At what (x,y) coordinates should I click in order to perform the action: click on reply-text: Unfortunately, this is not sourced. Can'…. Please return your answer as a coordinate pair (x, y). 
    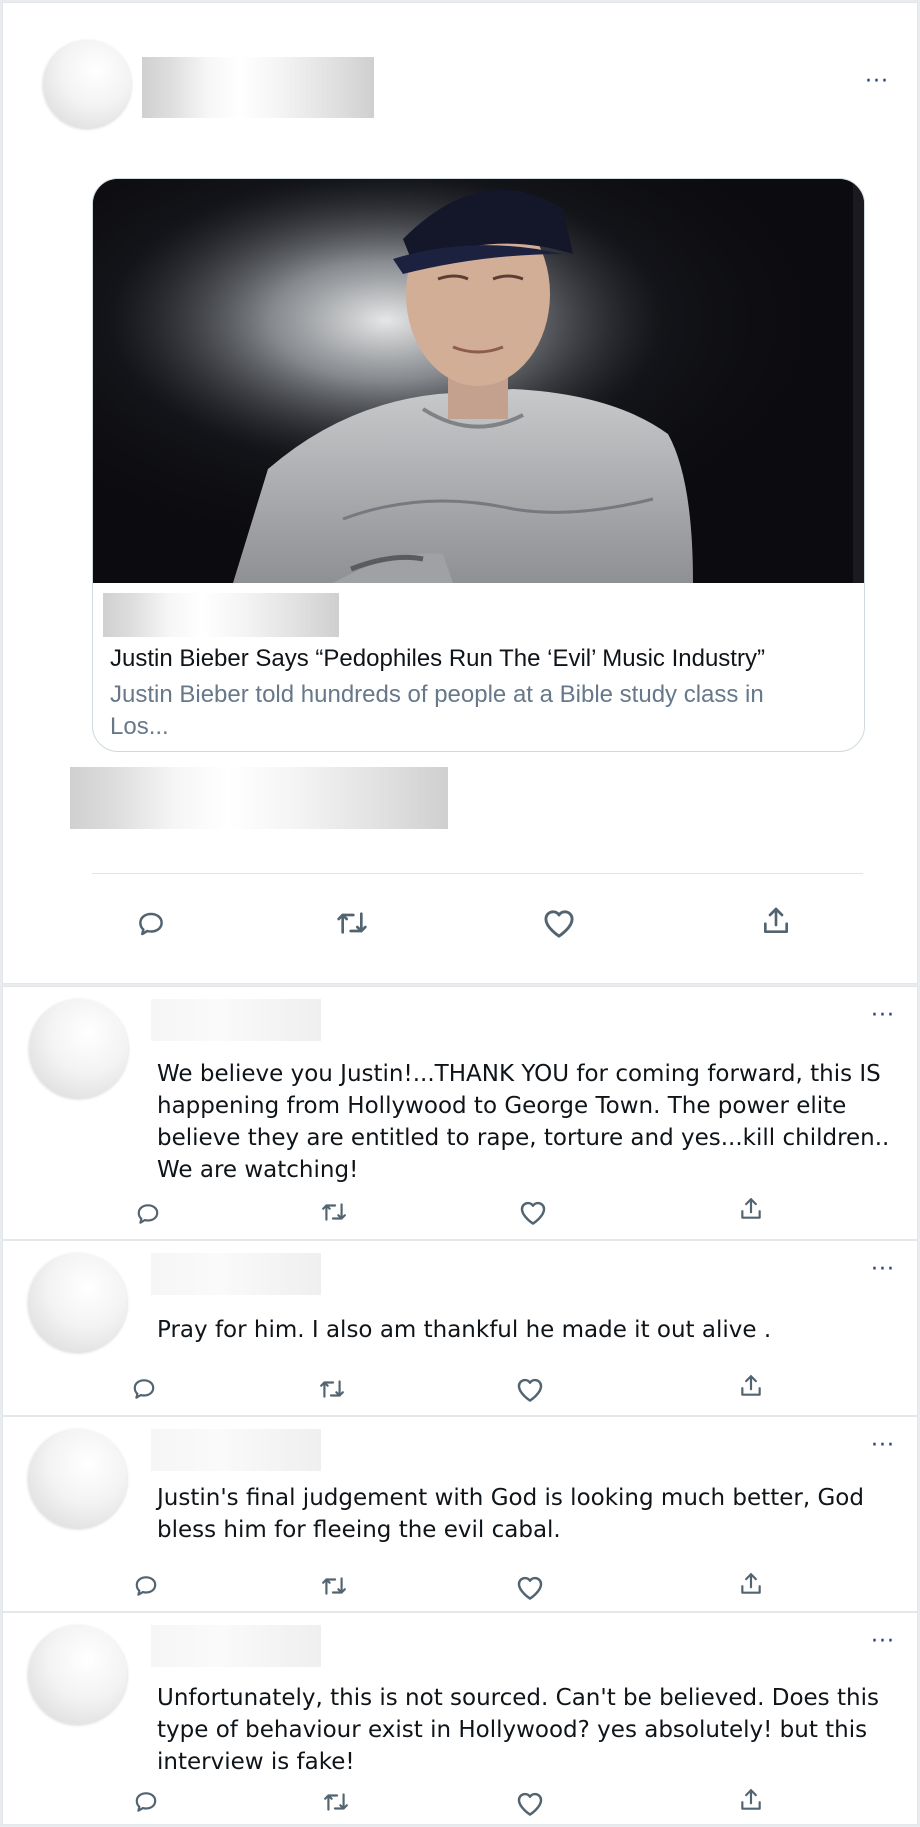
    Looking at the image, I should click on (518, 1730).